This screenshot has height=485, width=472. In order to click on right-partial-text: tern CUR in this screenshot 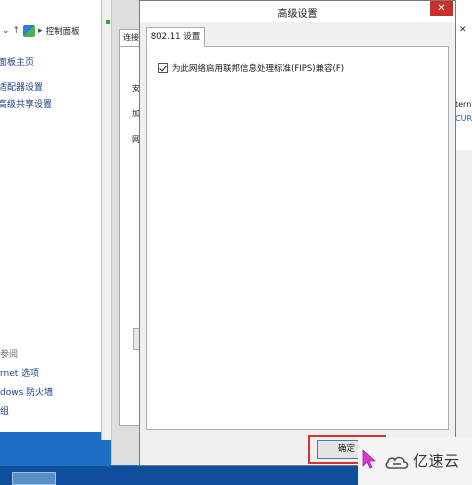, I will do `click(463, 112)`.